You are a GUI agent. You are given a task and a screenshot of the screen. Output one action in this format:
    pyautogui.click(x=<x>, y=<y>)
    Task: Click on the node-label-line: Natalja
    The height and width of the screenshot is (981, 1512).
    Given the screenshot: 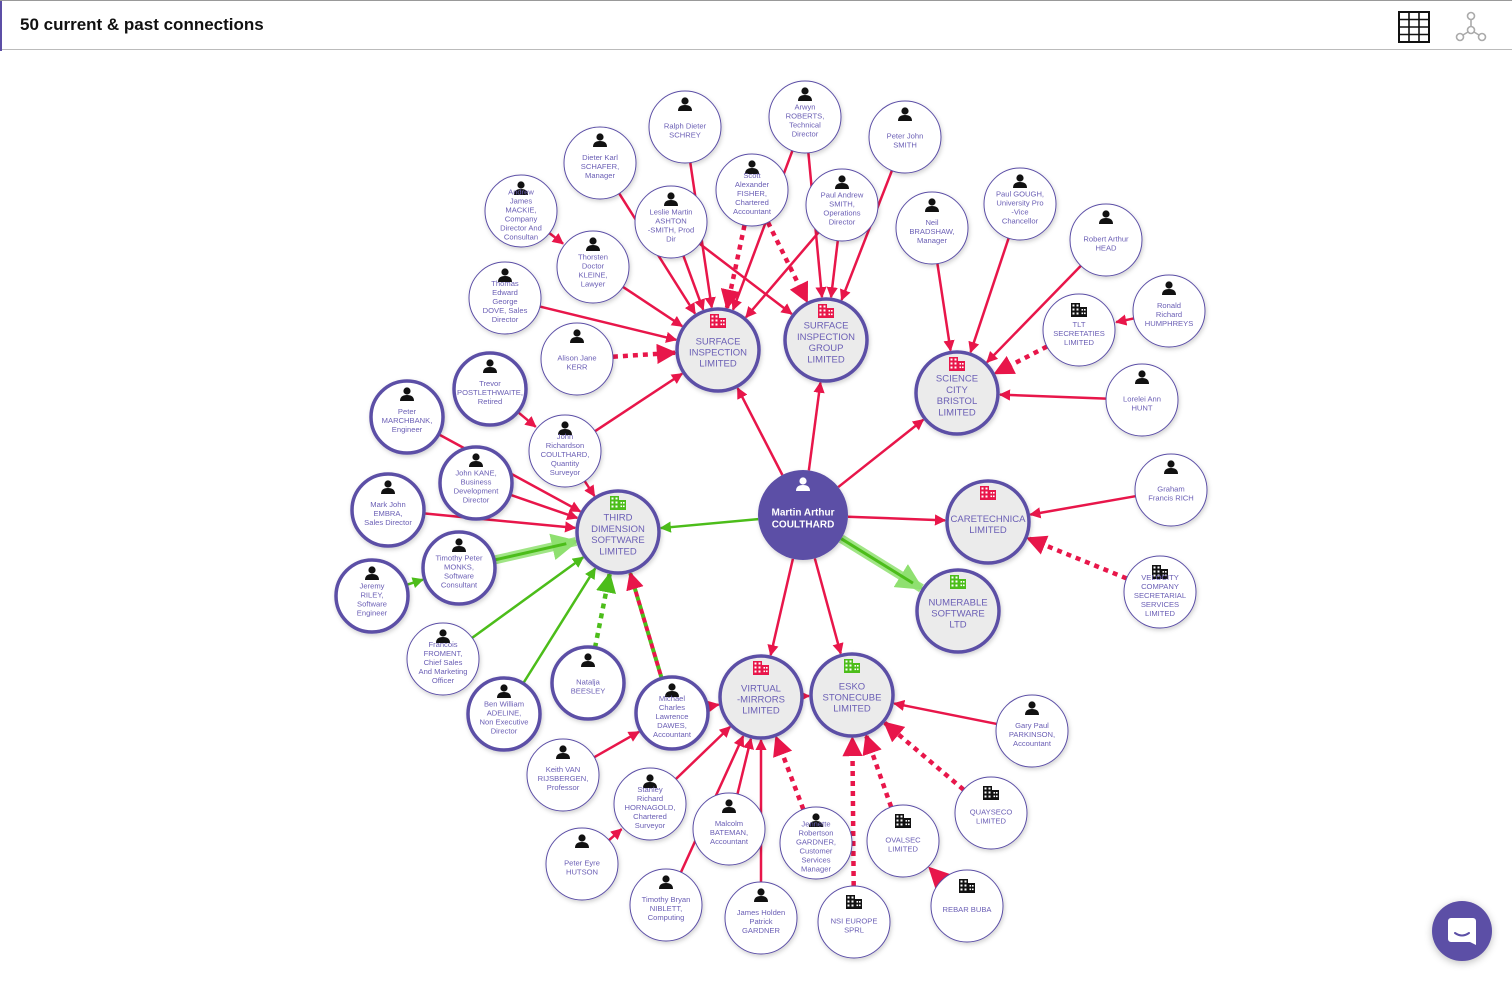 What is the action you would take?
    pyautogui.click(x=588, y=682)
    